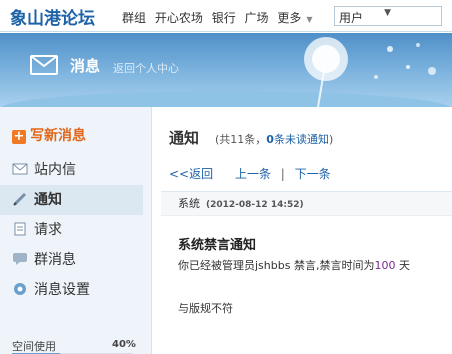  Describe the element at coordinates (253, 174) in the screenshot. I see `prev-message-link: 上一条` at that location.